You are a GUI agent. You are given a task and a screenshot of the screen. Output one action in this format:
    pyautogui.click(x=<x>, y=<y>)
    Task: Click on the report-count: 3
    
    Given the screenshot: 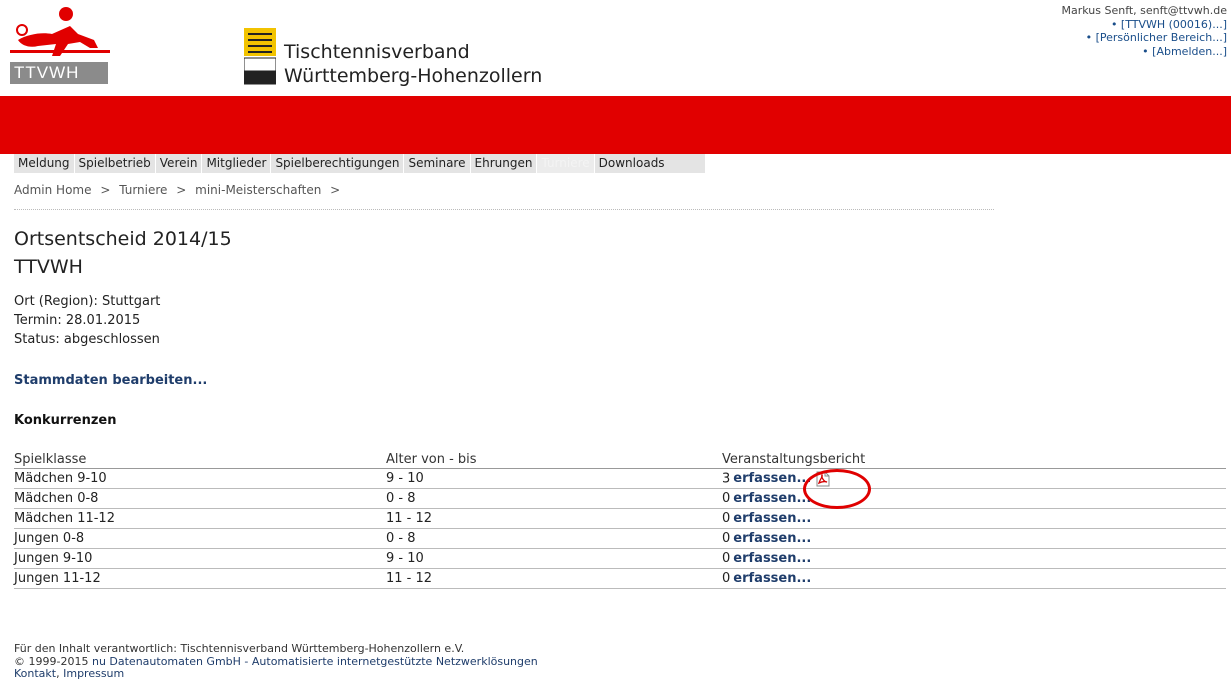 What is the action you would take?
    pyautogui.click(x=726, y=478)
    